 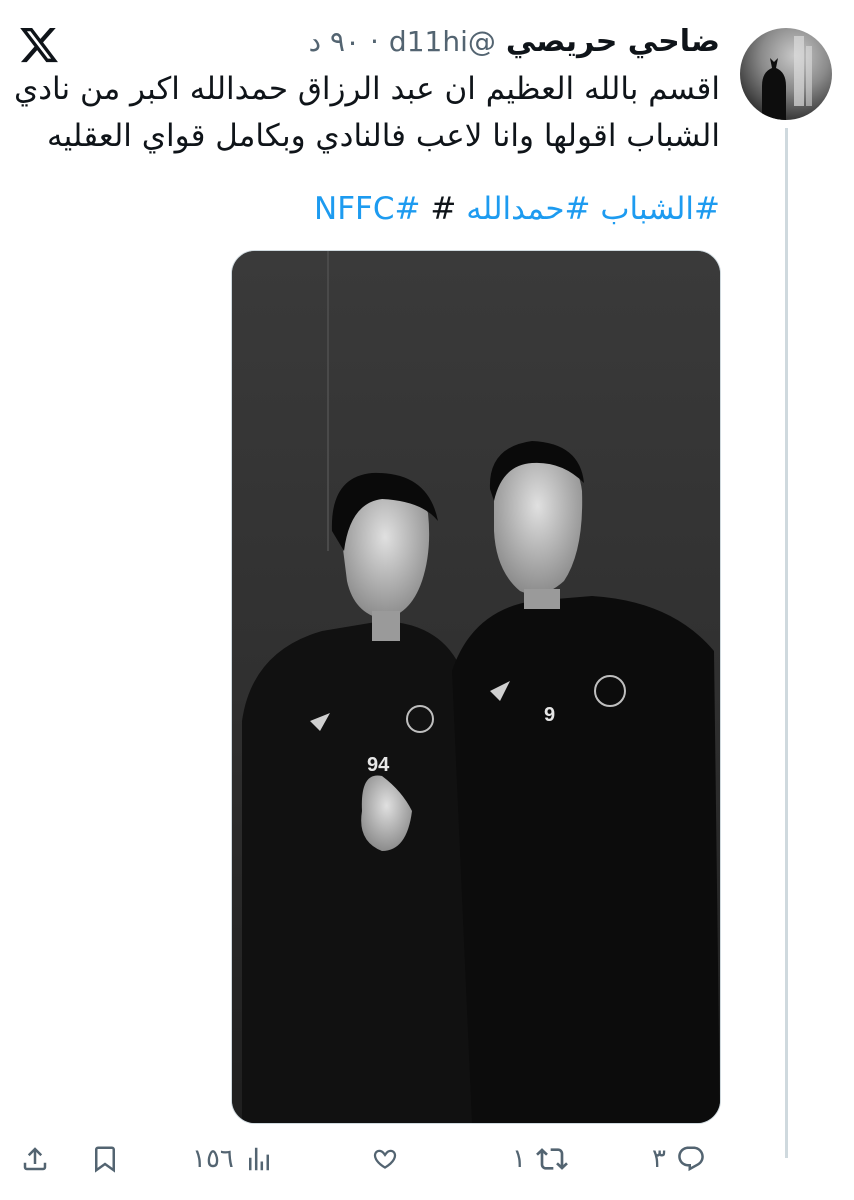 What do you see at coordinates (213, 1159) in the screenshot?
I see `views-count: ١٥٦` at bounding box center [213, 1159].